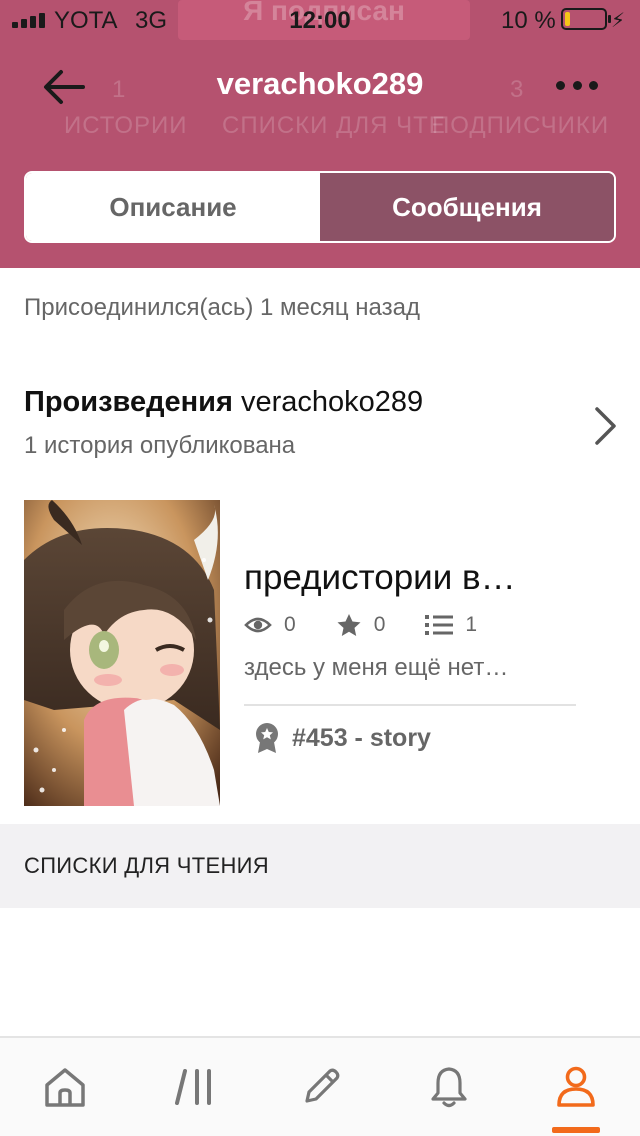 The width and height of the screenshot is (640, 1136). Describe the element at coordinates (267, 738) in the screenshot. I see `award-ribbon-icon` at that location.